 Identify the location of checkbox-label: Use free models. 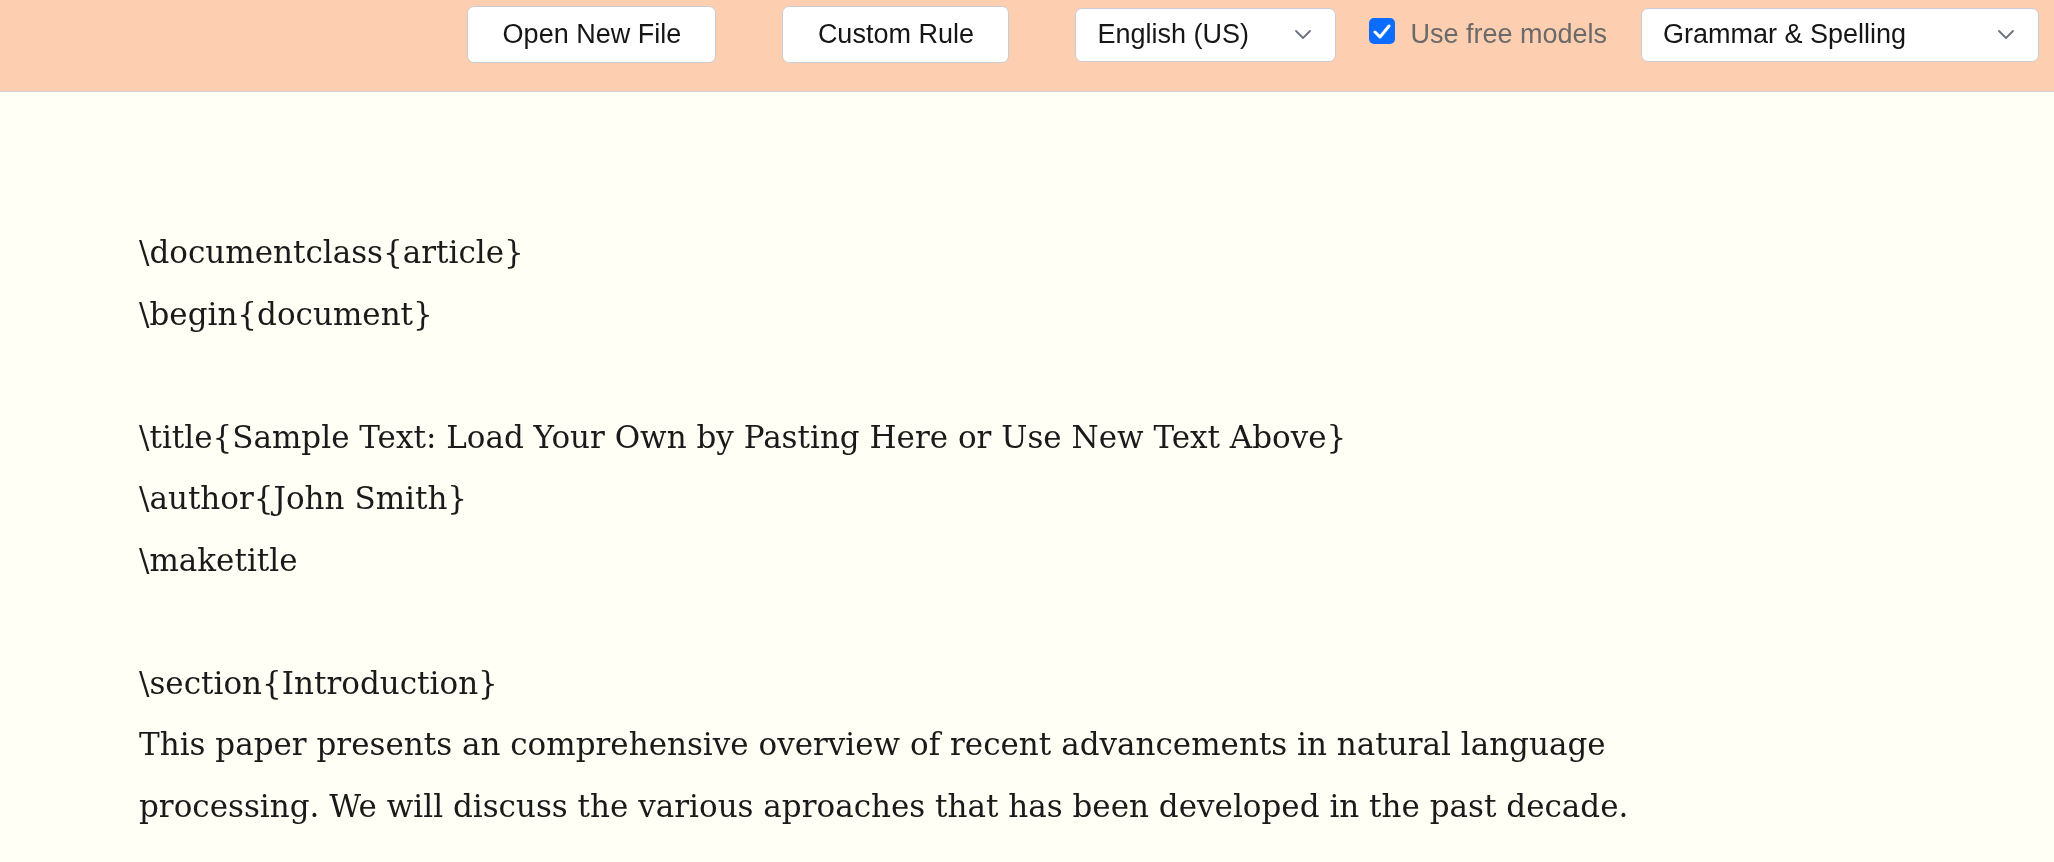
(1508, 34).